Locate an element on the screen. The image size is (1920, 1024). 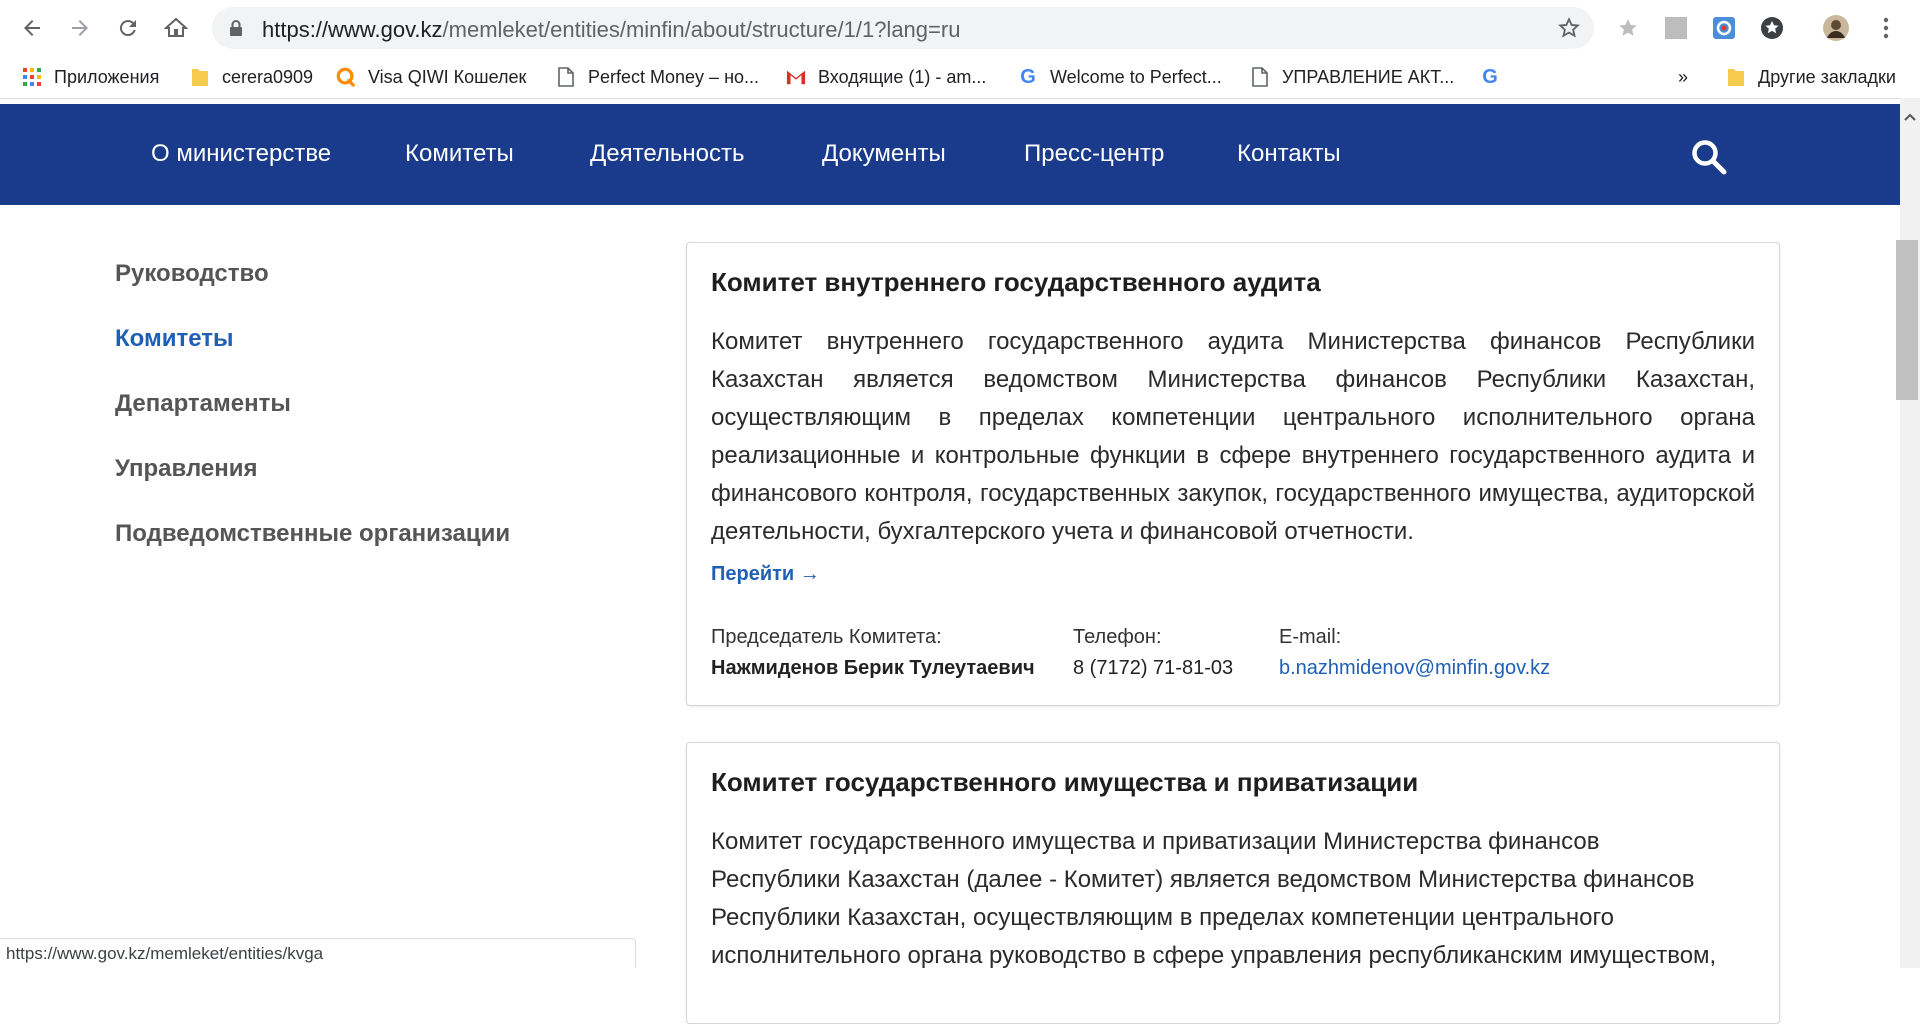
phone-value: 8 (7172) 71-81-03 is located at coordinates (1153, 668).